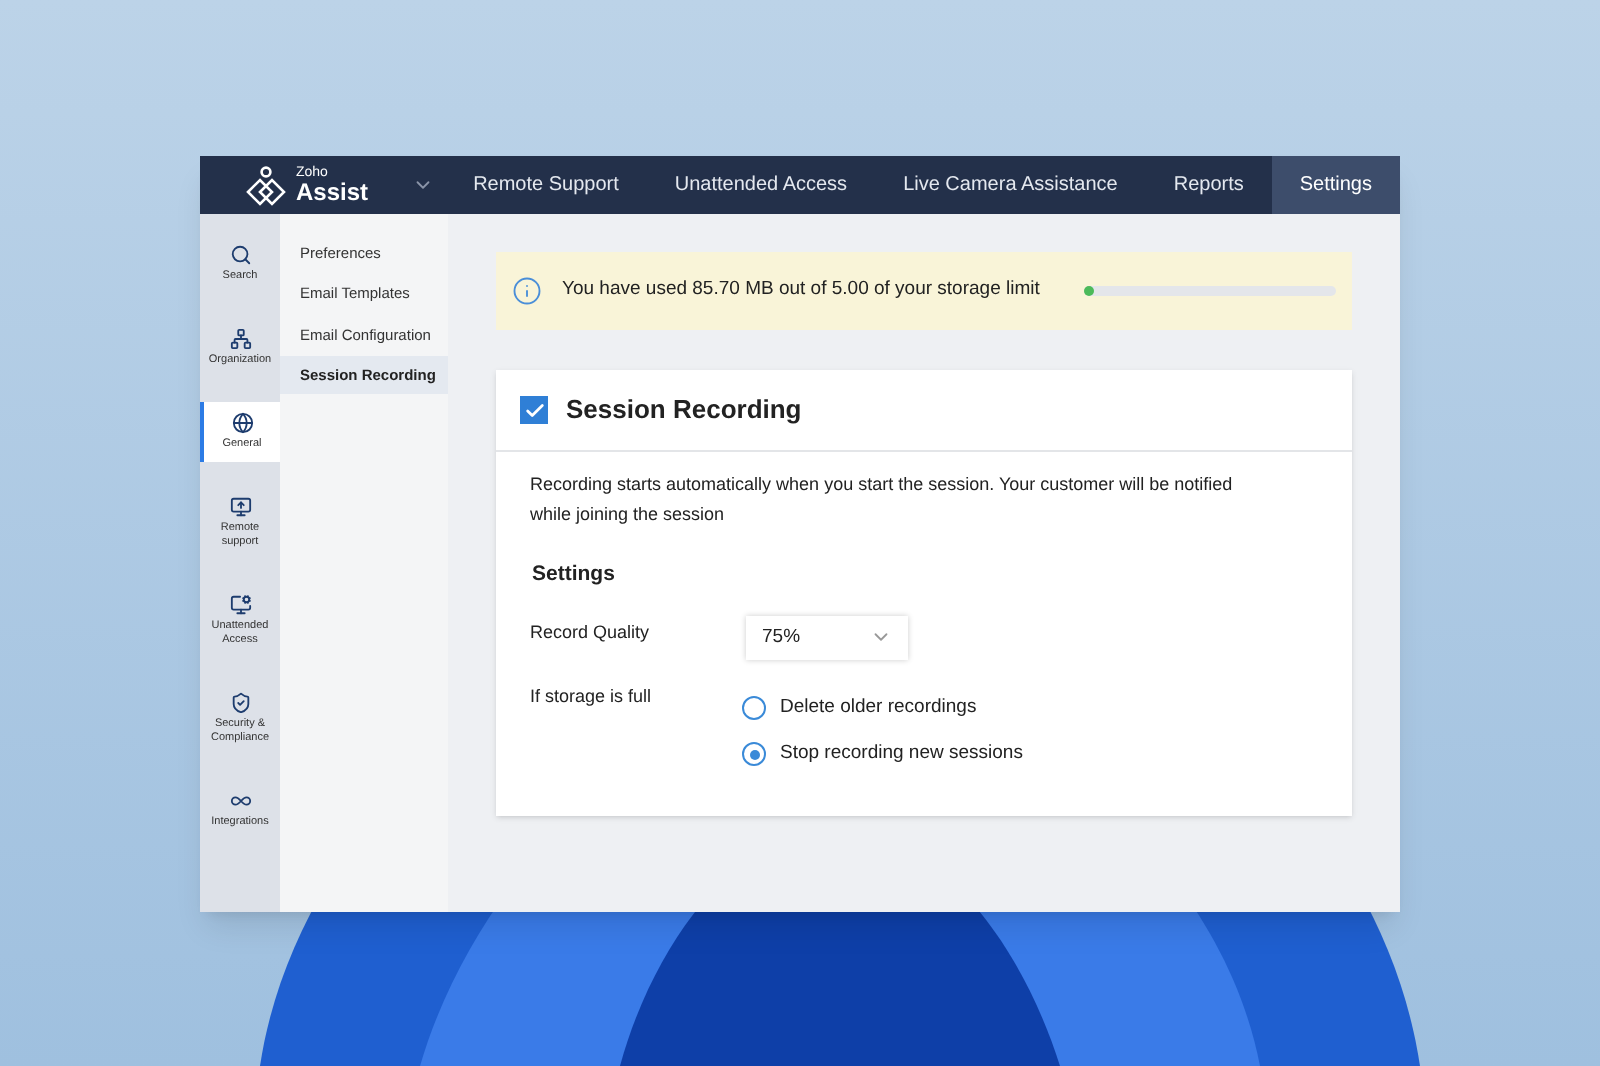  Describe the element at coordinates (266, 185) in the screenshot. I see `logo-icon` at that location.